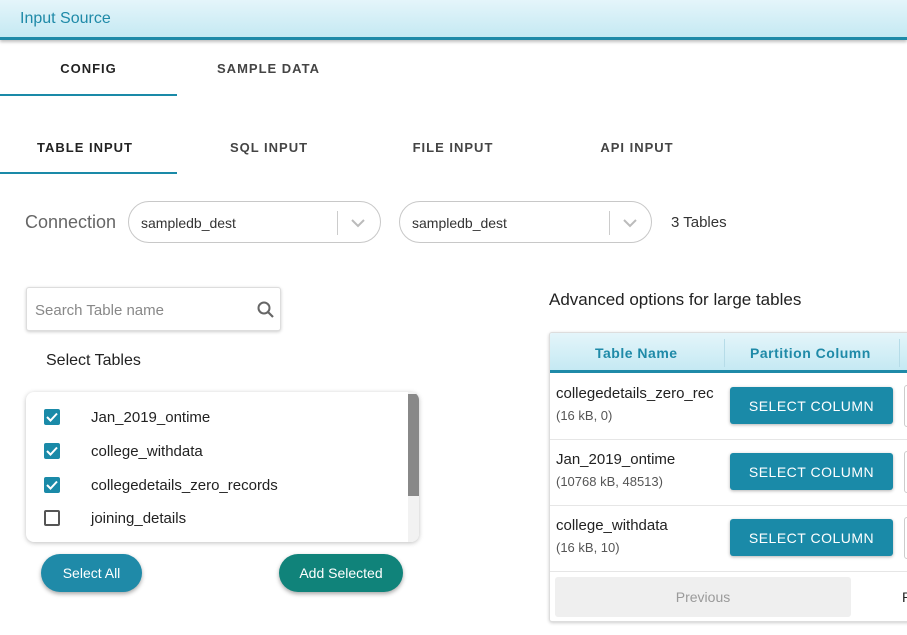 The height and width of the screenshot is (635, 907). I want to click on list-item-partial, so click(216, 540).